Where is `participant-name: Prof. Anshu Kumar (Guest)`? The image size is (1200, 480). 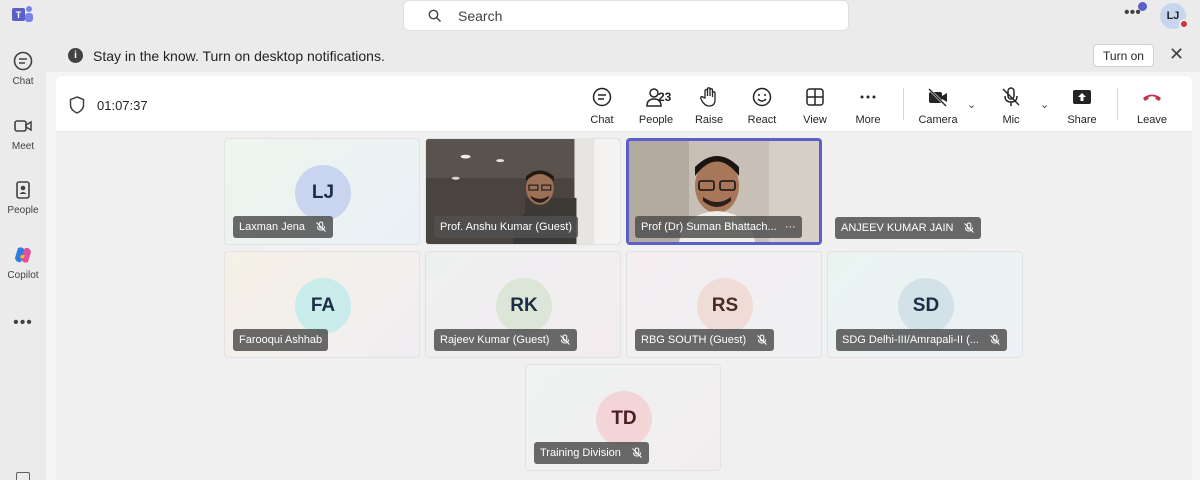 participant-name: Prof. Anshu Kumar (Guest) is located at coordinates (506, 227).